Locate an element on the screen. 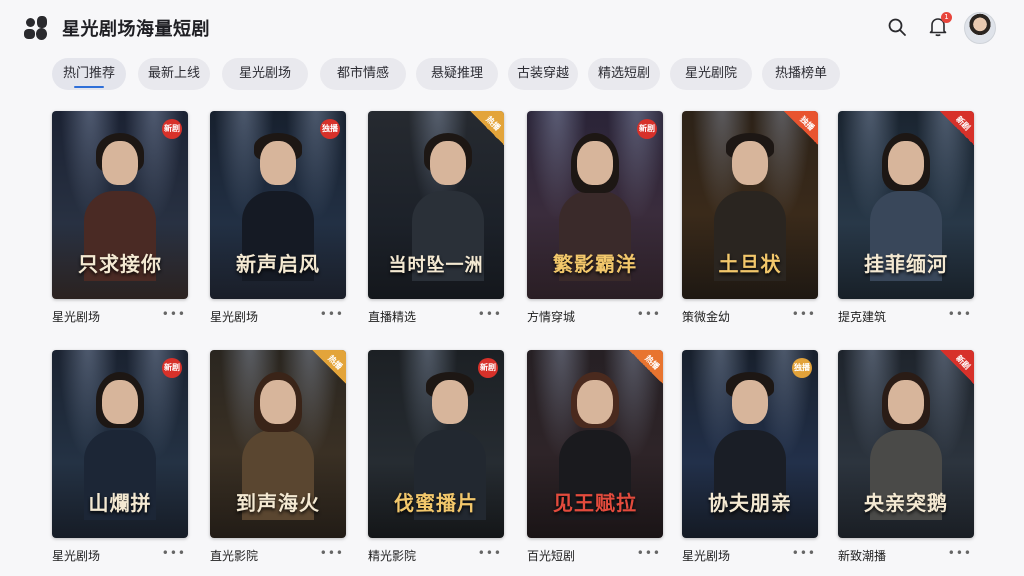 This screenshot has width=1024, height=576. poster-image: 协夫朋亲 独播 is located at coordinates (750, 444).